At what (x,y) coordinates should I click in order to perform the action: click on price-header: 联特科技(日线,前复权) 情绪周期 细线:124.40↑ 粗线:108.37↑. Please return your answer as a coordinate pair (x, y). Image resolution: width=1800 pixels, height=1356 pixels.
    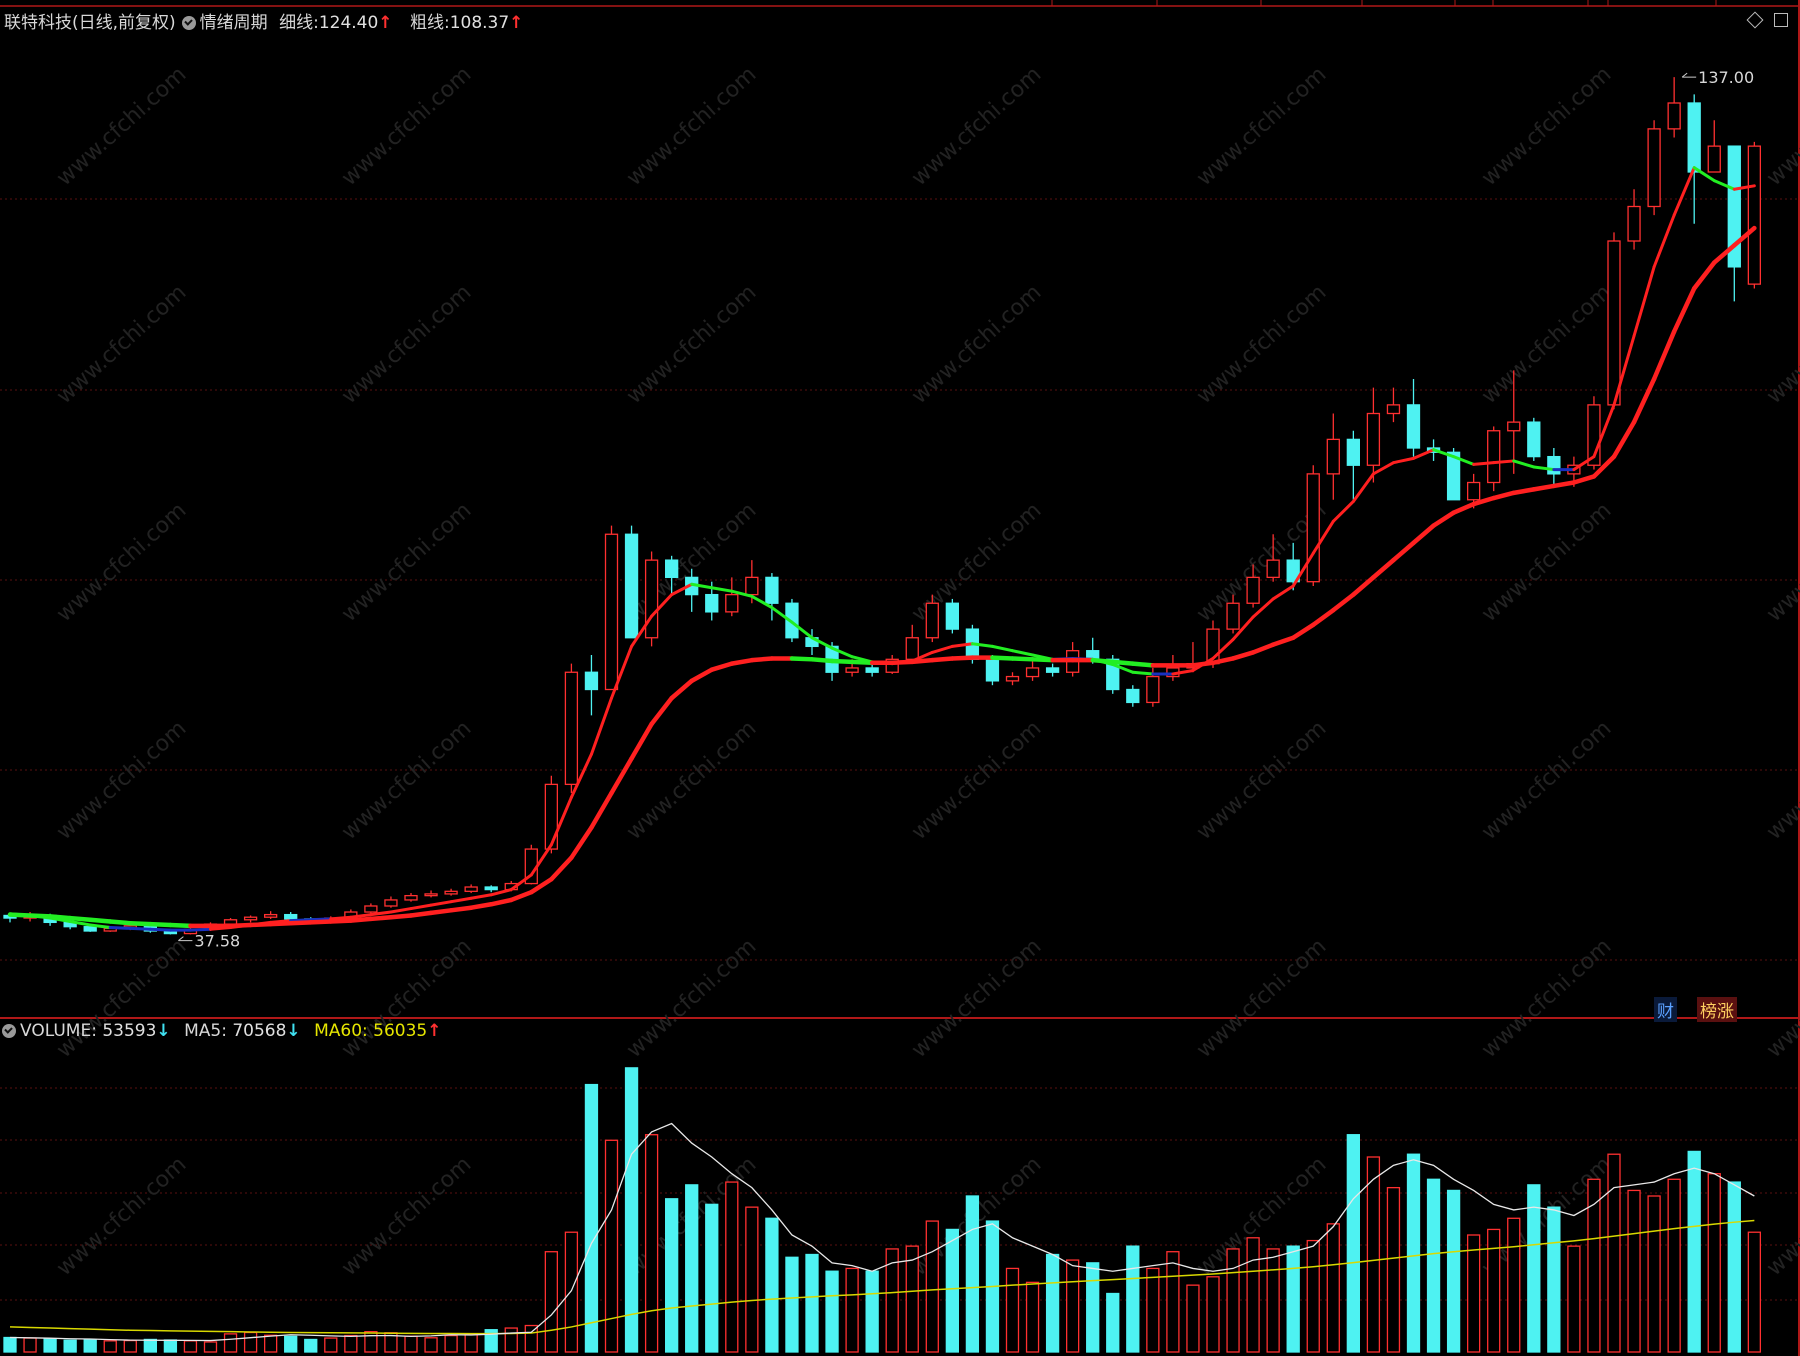
    Looking at the image, I should click on (263, 20).